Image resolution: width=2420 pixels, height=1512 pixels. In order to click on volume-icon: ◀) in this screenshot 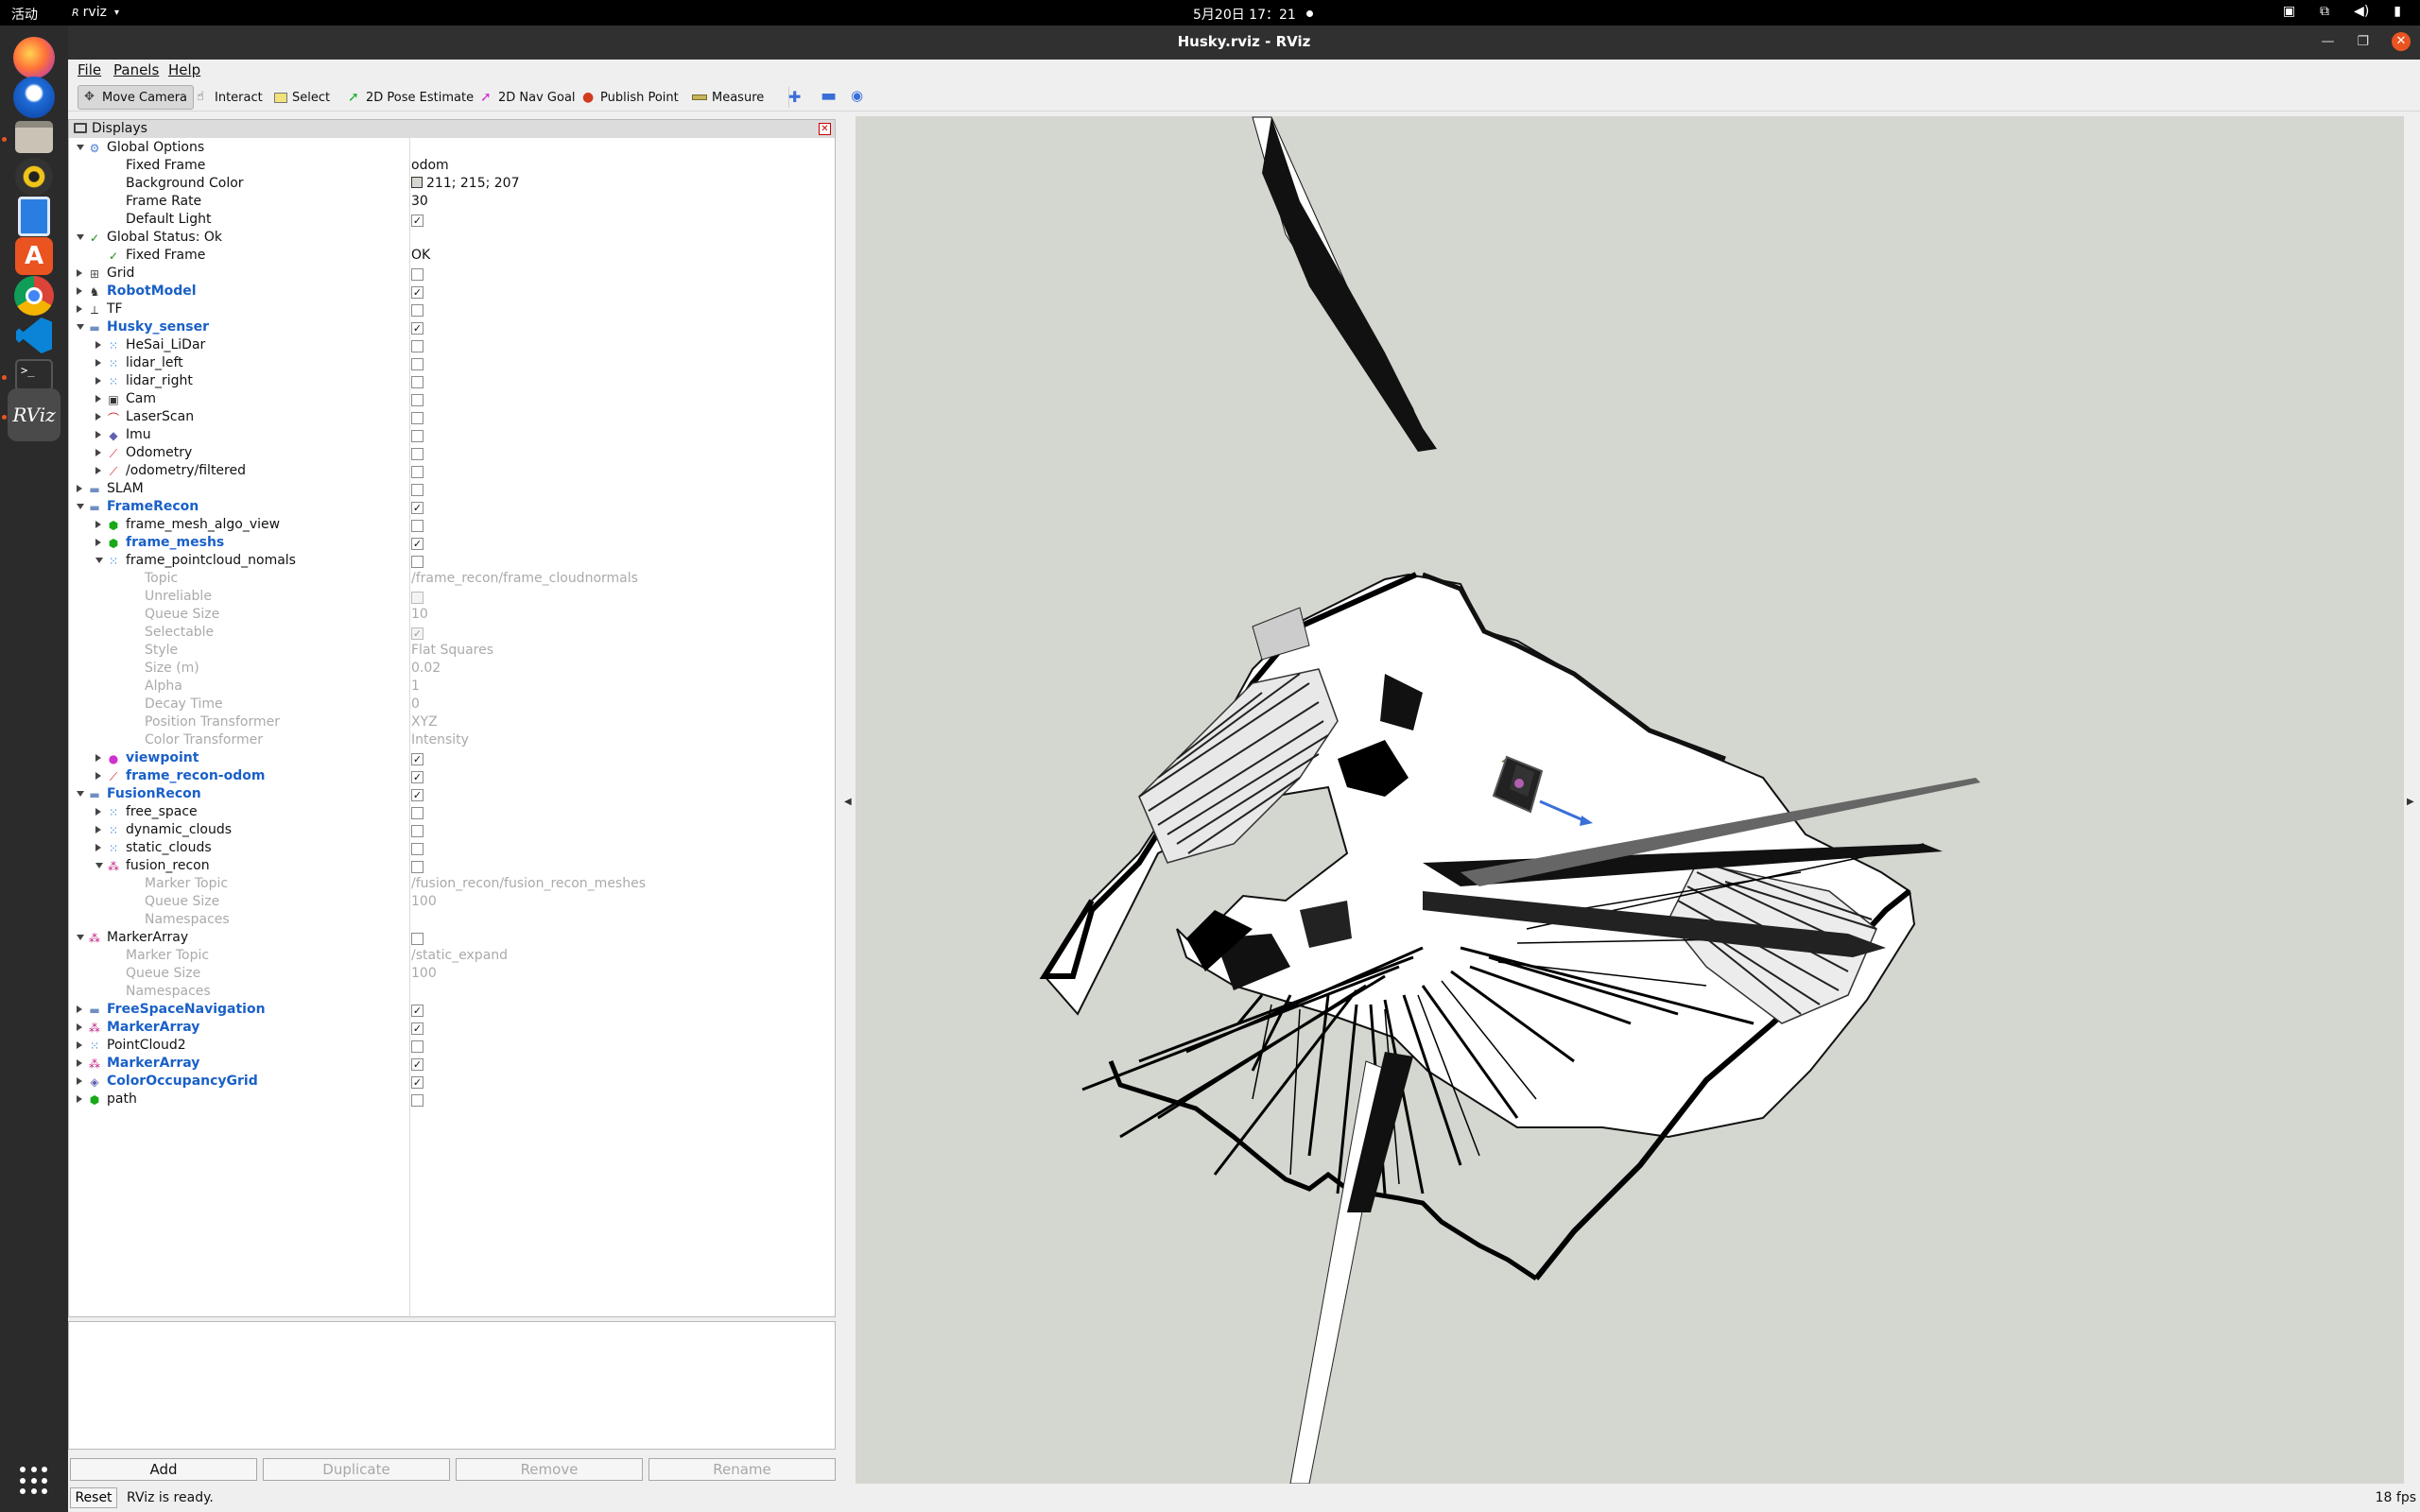, I will do `click(2361, 11)`.